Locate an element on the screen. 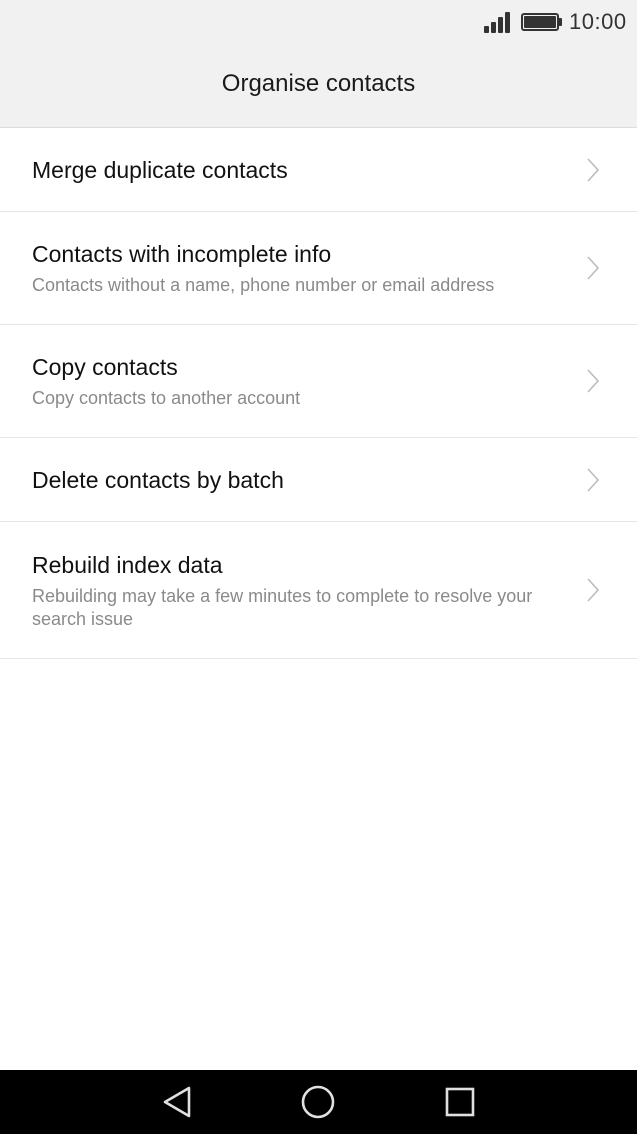 Image resolution: width=637 pixels, height=1134 pixels. menu-item-title: Copy contacts is located at coordinates (105, 367).